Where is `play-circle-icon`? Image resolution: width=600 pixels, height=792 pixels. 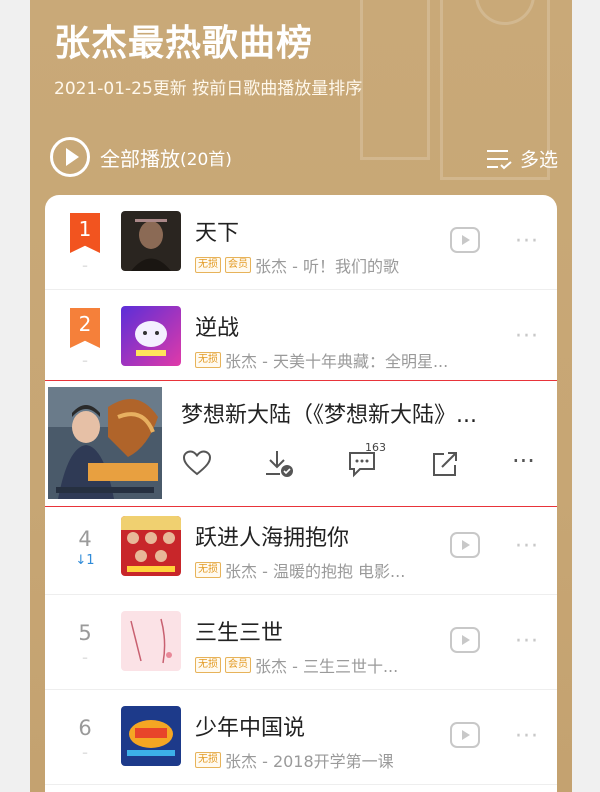
play-circle-icon is located at coordinates (70, 157).